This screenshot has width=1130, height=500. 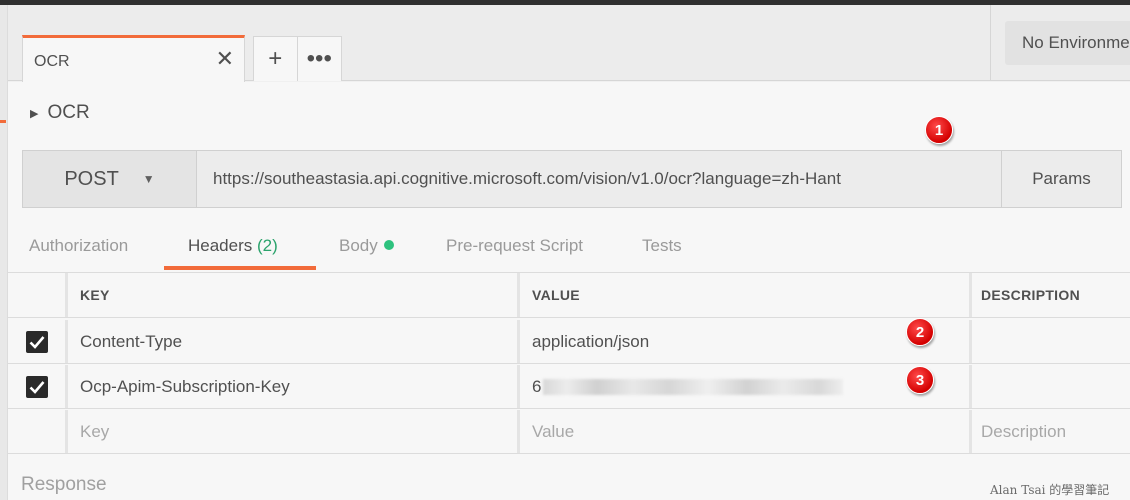 I want to click on tab-prerequest-script: Pre-request Script, so click(x=514, y=246).